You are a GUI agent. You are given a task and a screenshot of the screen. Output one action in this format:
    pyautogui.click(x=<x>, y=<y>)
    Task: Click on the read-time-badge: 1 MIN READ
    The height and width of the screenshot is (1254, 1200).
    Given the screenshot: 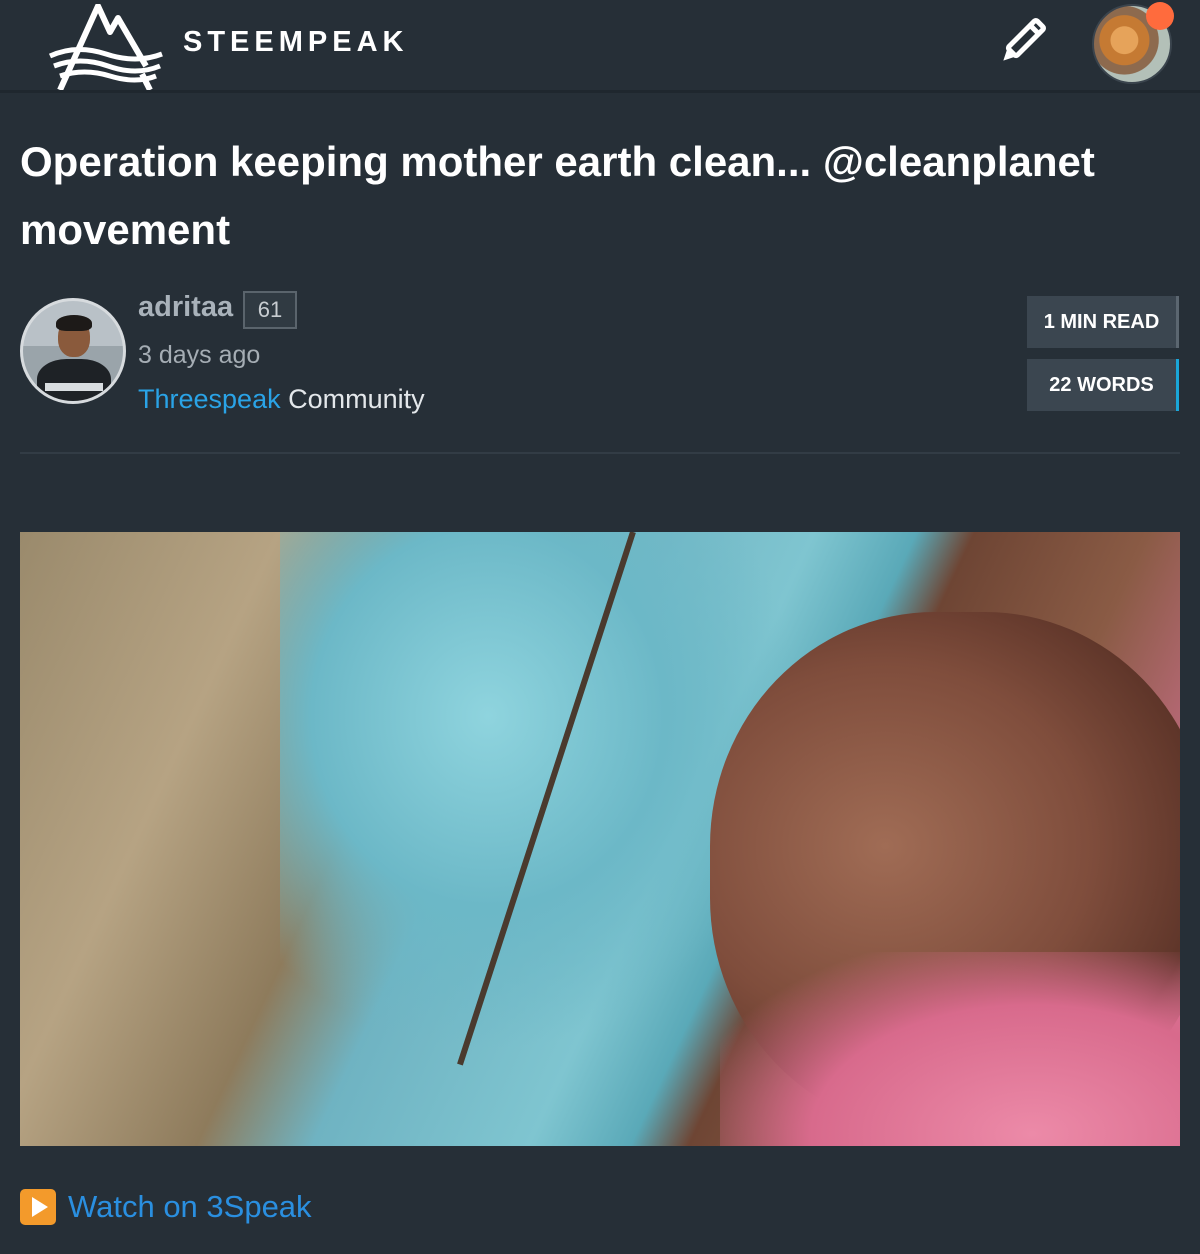 What is the action you would take?
    pyautogui.click(x=1103, y=322)
    